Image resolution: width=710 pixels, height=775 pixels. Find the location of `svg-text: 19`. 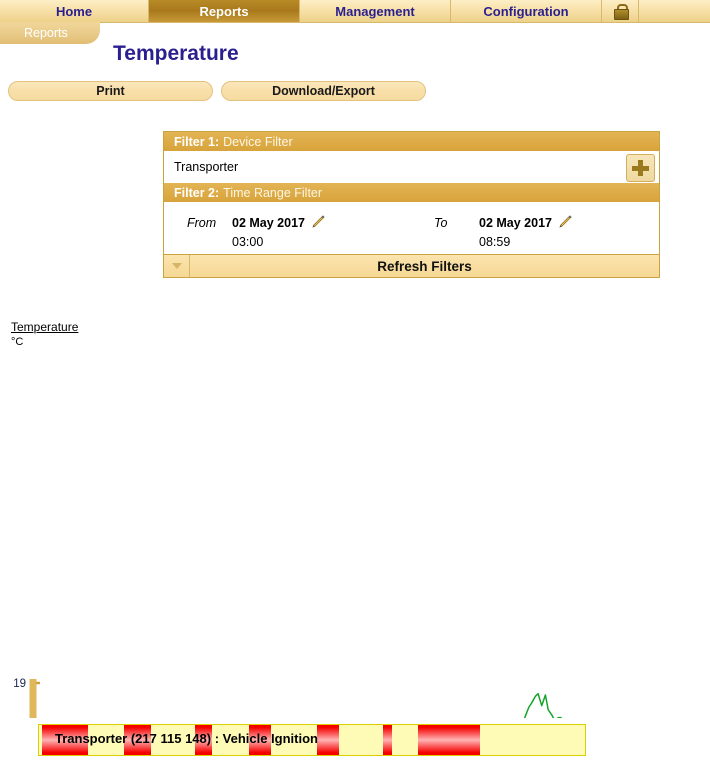

svg-text: 19 is located at coordinates (19, 684).